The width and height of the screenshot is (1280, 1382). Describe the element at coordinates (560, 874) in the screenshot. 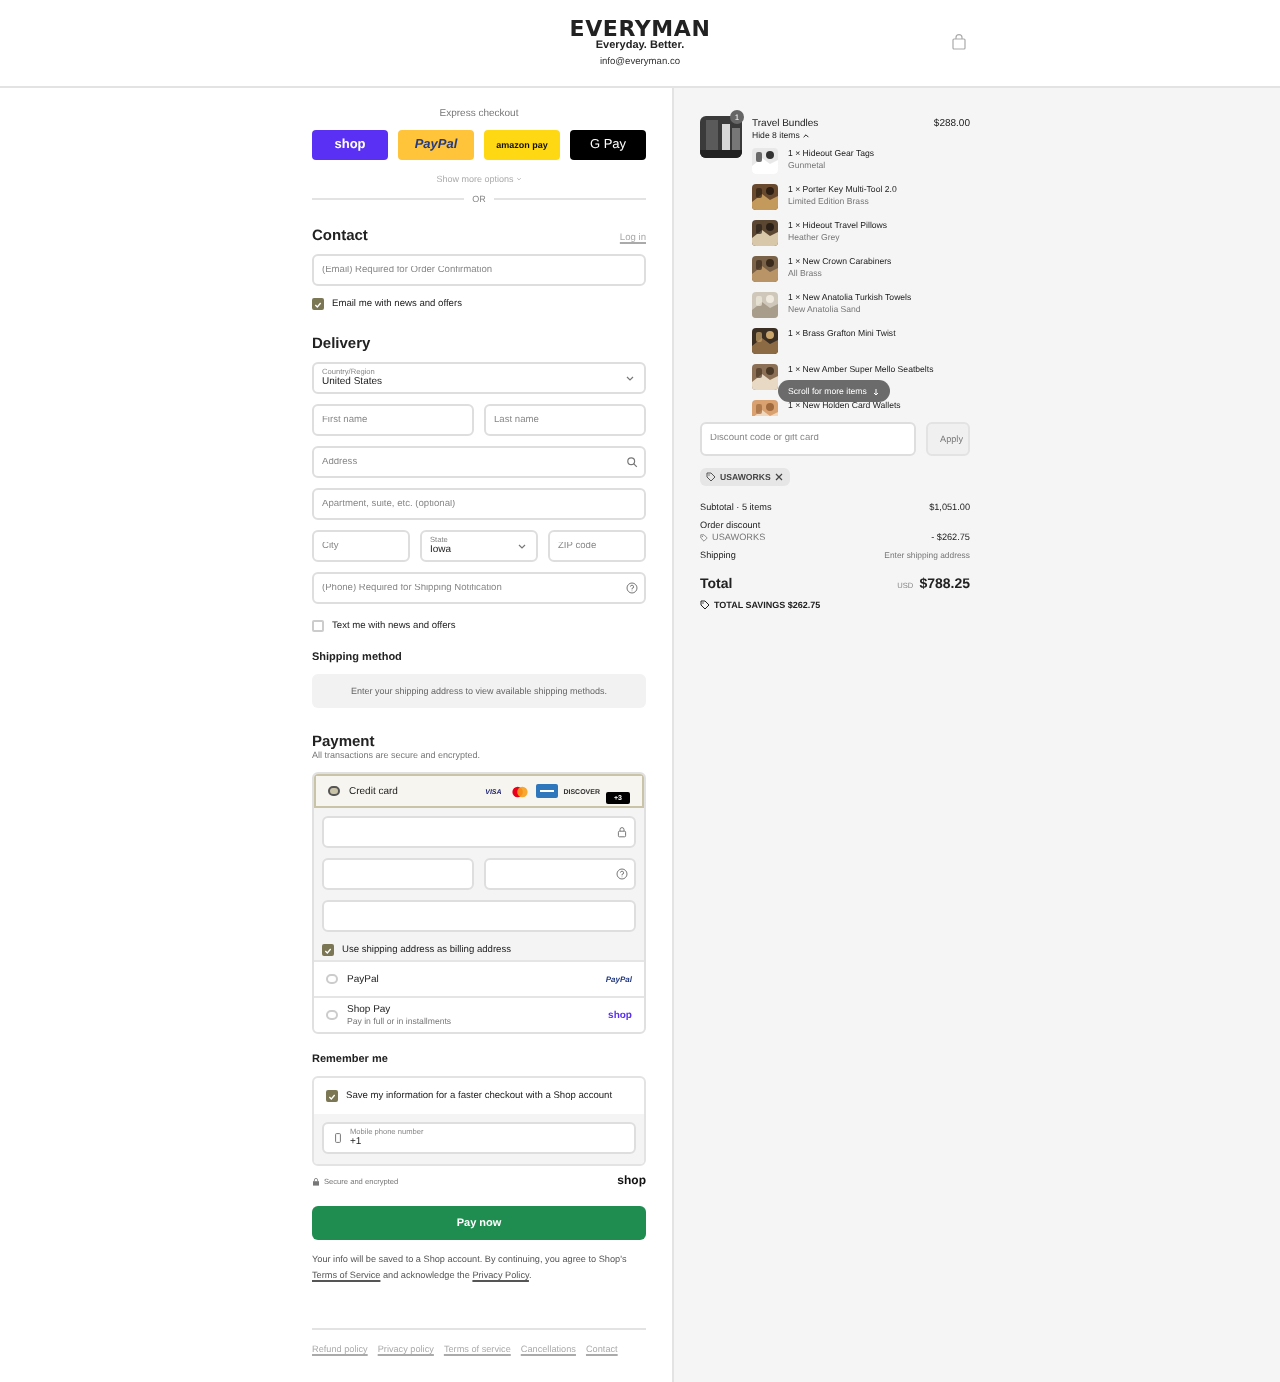

I see `security-code-field` at that location.